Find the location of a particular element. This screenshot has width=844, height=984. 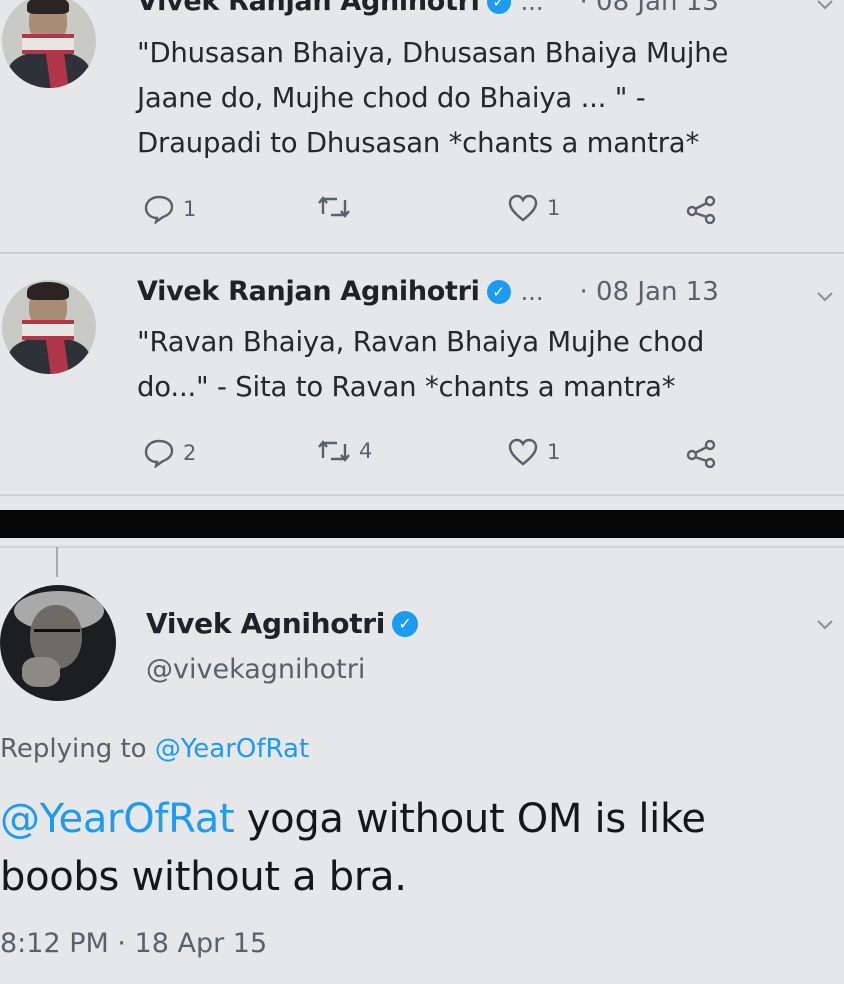

tweet-text-line: @YearOfRat yoga without OM is like is located at coordinates (420, 819).